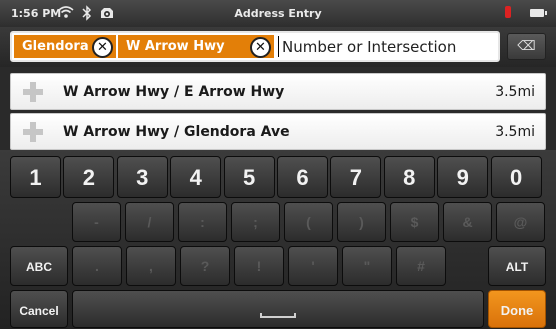 The width and height of the screenshot is (556, 329). What do you see at coordinates (89, 177) in the screenshot?
I see `number-key: 2` at bounding box center [89, 177].